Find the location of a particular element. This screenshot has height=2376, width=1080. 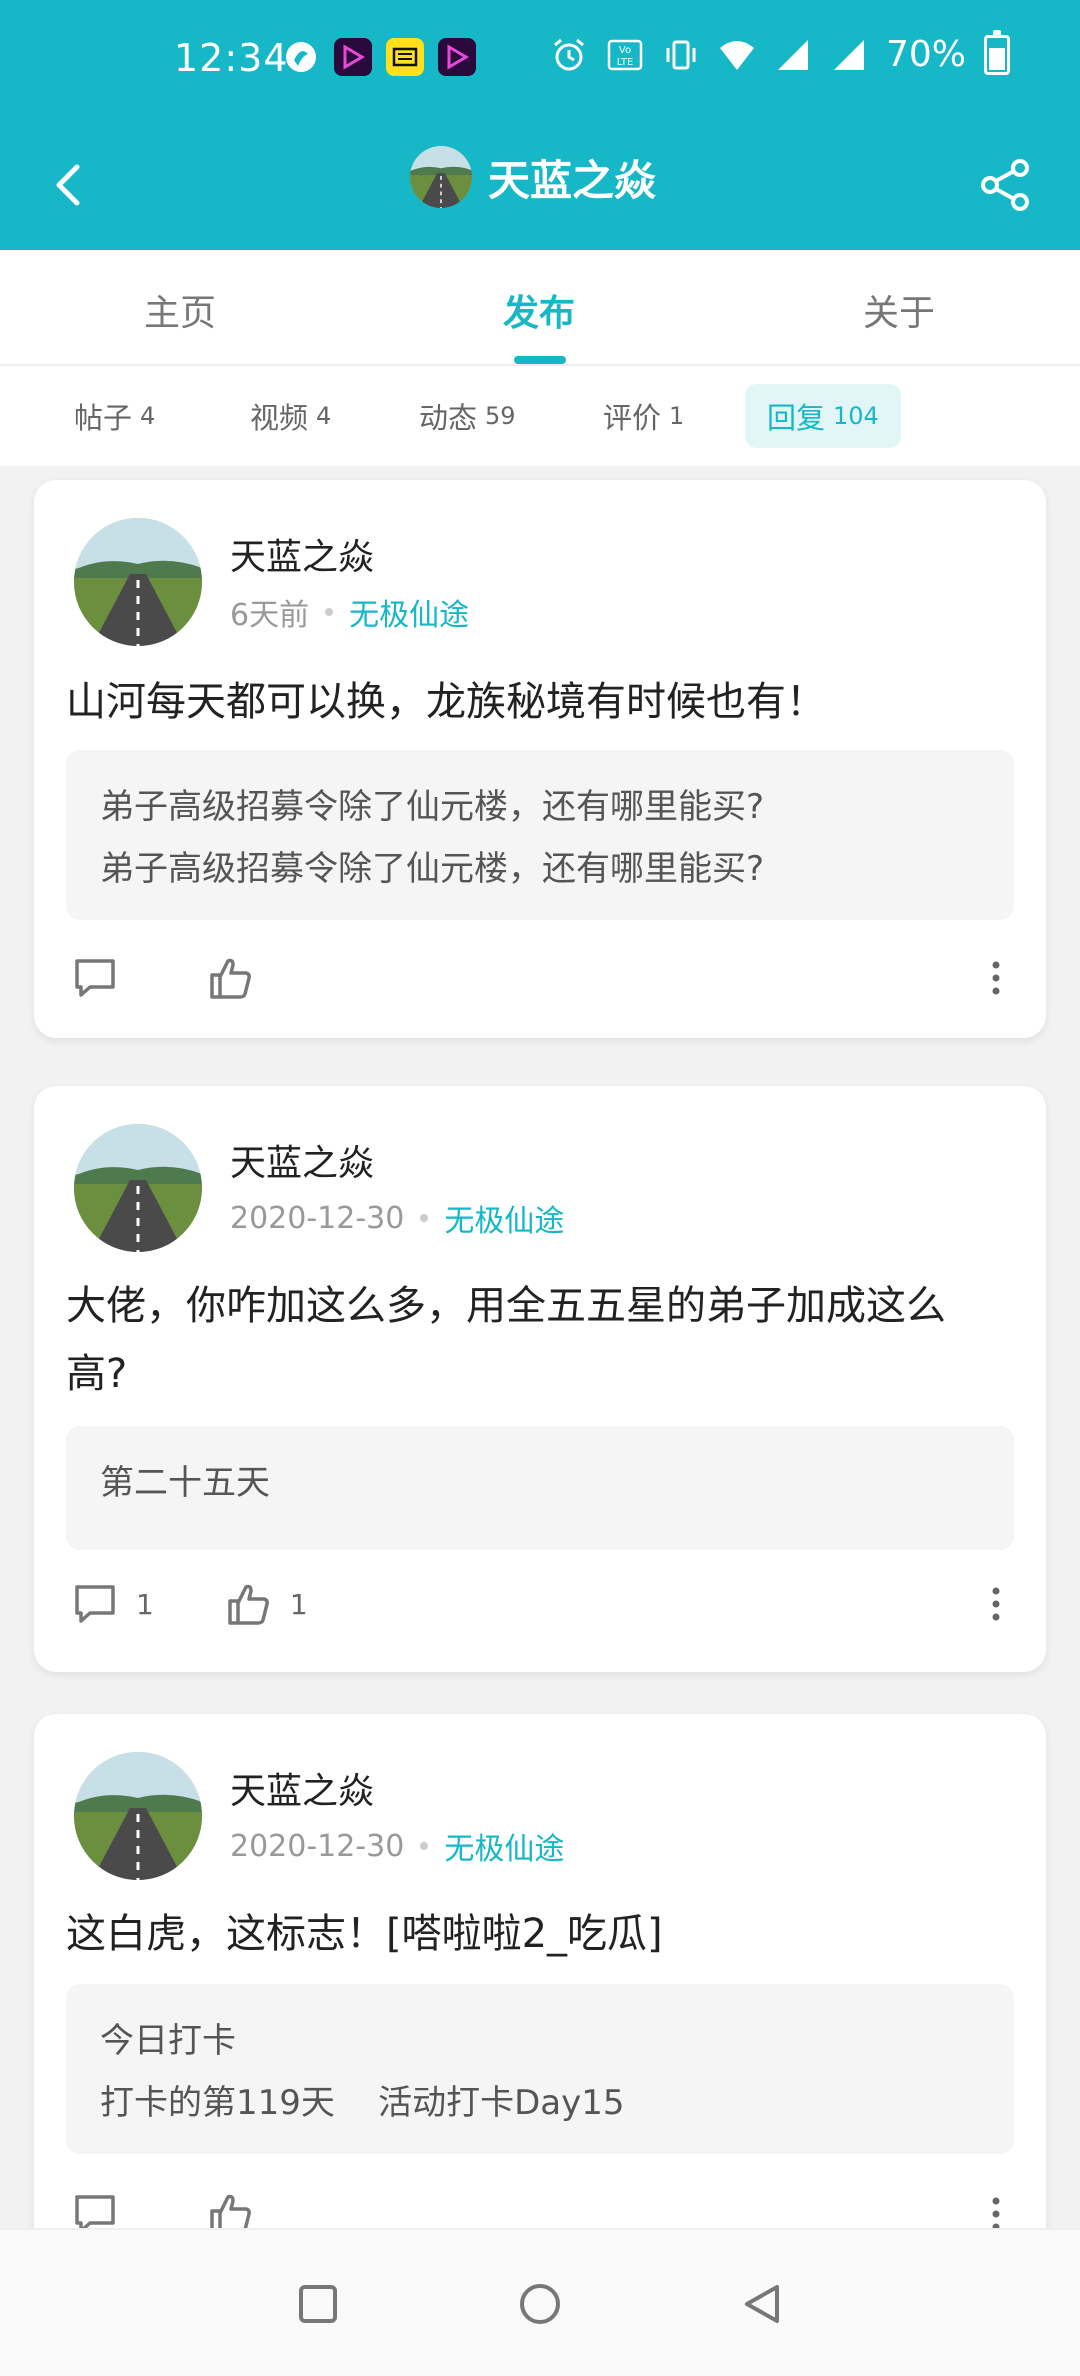

profile-header: 天蓝之焱 is located at coordinates (540, 185).